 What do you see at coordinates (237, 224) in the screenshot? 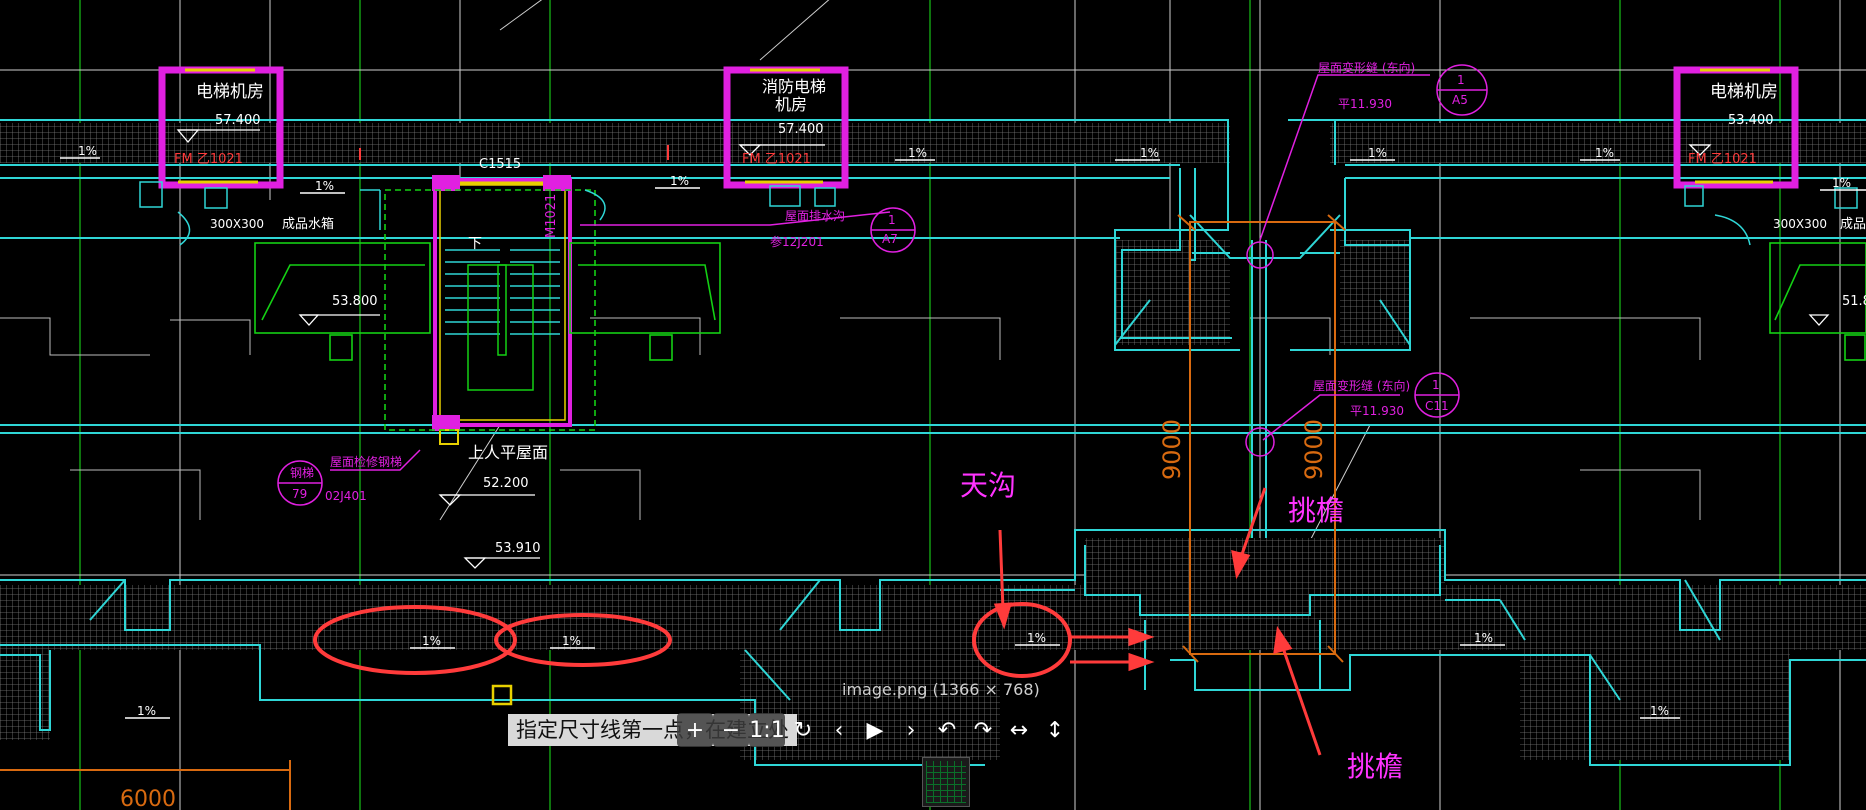
I see `size-left: 300X300` at bounding box center [237, 224].